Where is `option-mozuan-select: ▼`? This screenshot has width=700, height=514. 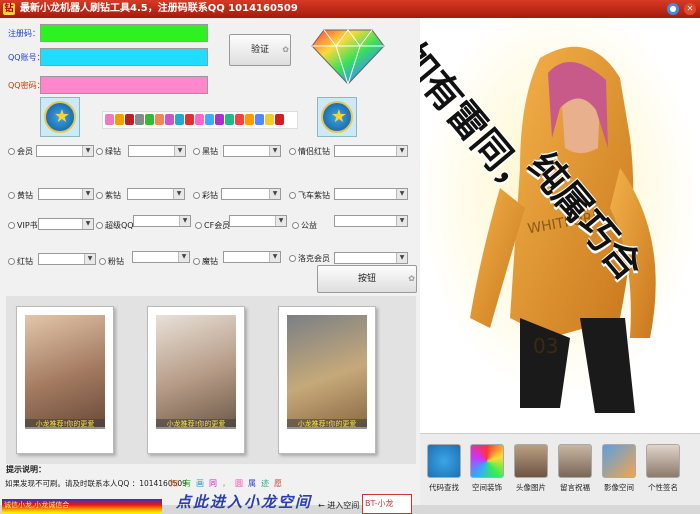
option-mozuan-select: ▼ is located at coordinates (252, 257).